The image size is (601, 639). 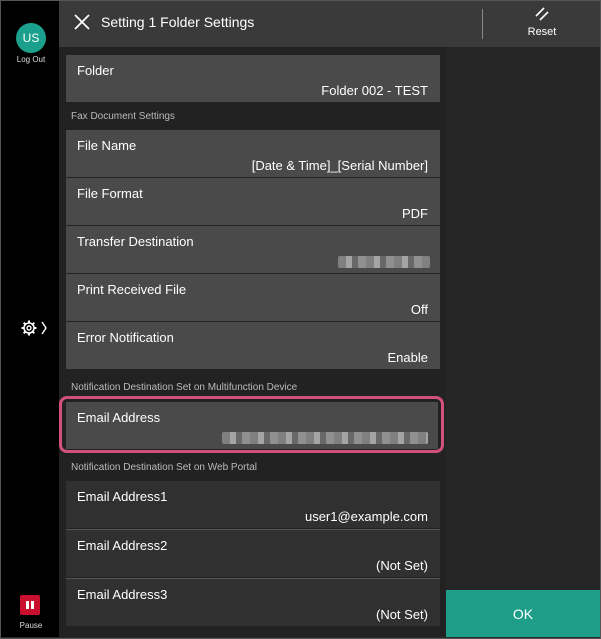 I want to click on email-address1-value: user1@example.com, so click(x=366, y=516).